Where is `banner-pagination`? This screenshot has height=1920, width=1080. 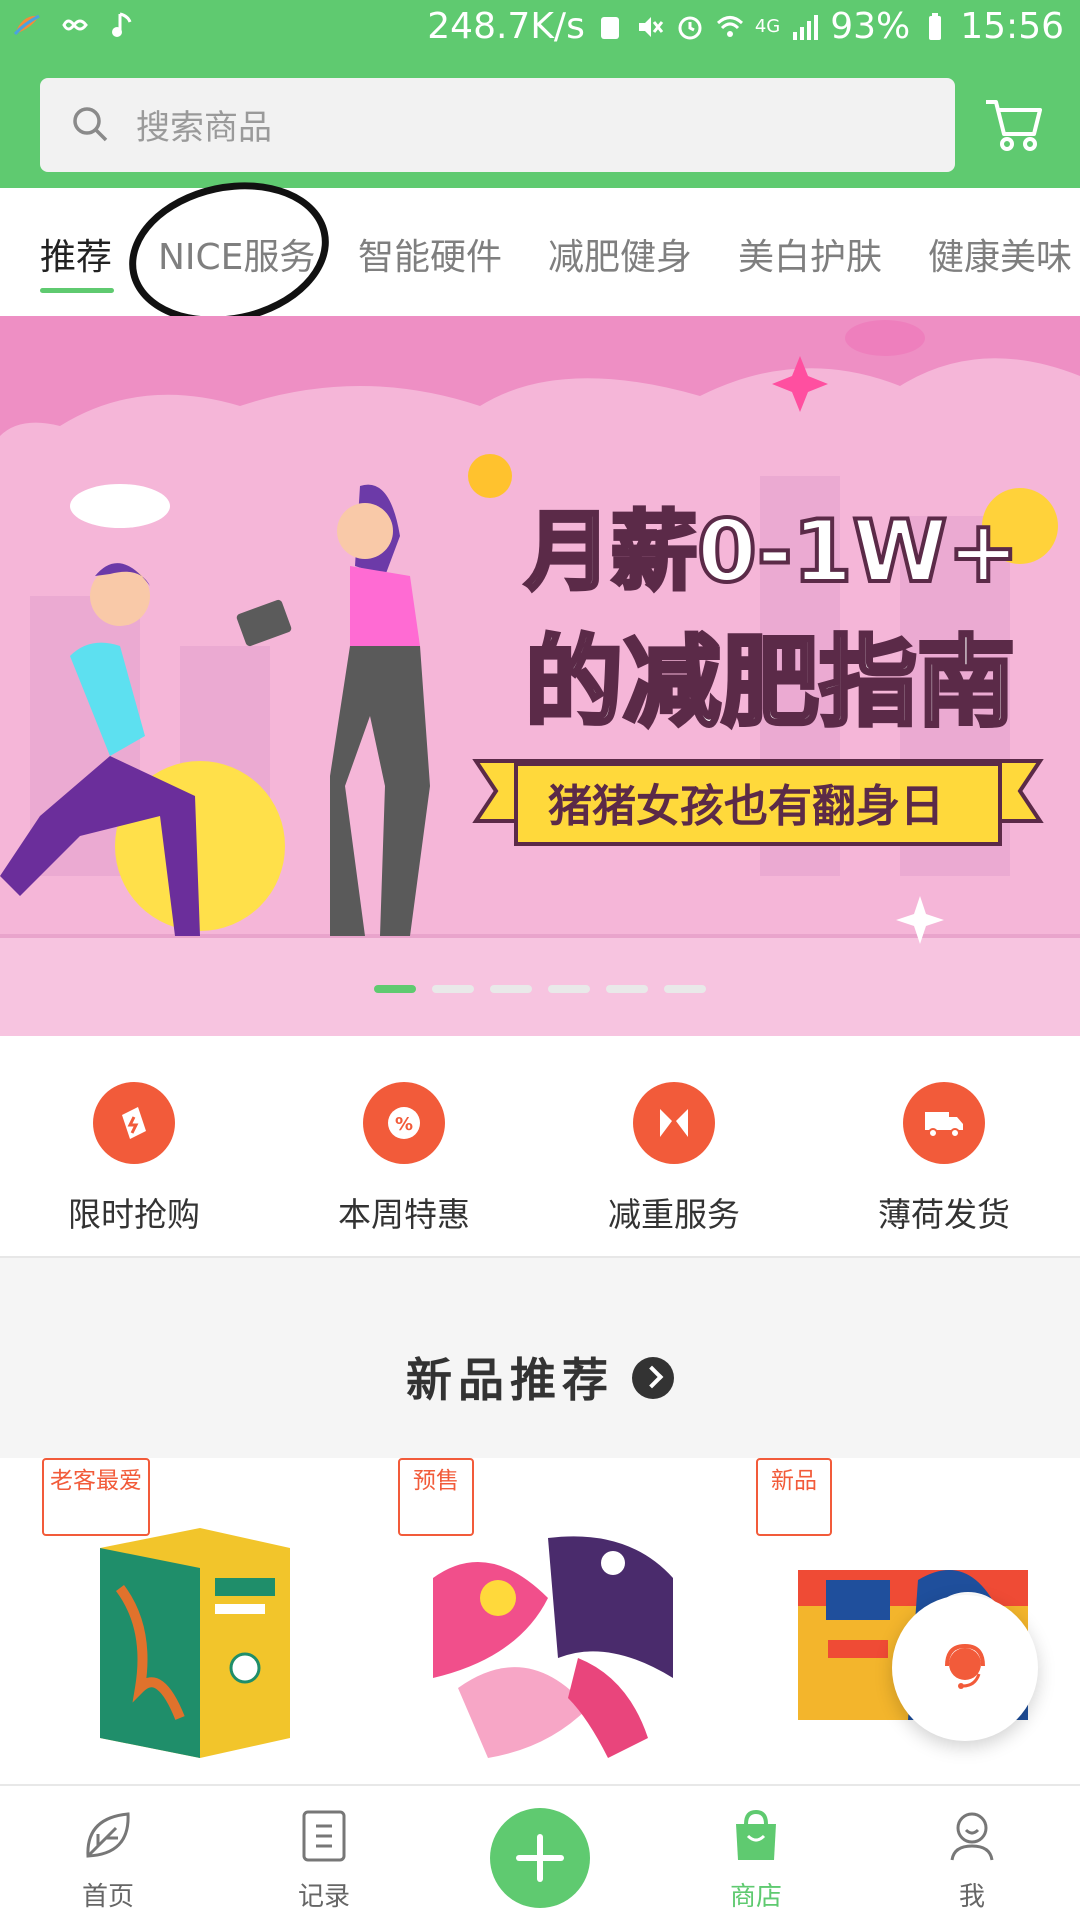 banner-pagination is located at coordinates (540, 989).